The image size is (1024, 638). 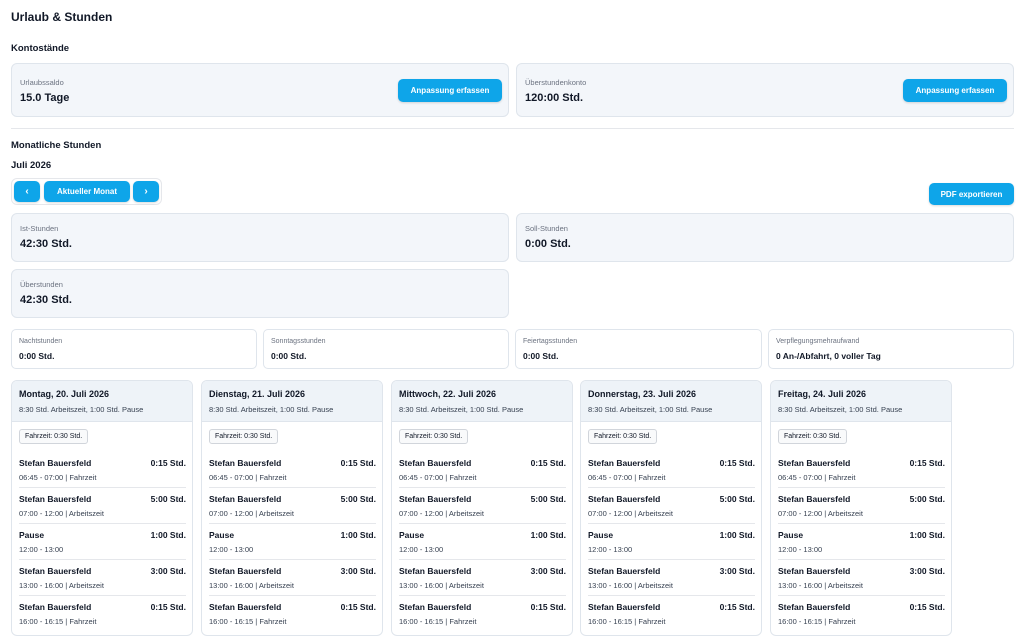 I want to click on ueberstundenkonto-value: 120:00 Std., so click(x=554, y=98).